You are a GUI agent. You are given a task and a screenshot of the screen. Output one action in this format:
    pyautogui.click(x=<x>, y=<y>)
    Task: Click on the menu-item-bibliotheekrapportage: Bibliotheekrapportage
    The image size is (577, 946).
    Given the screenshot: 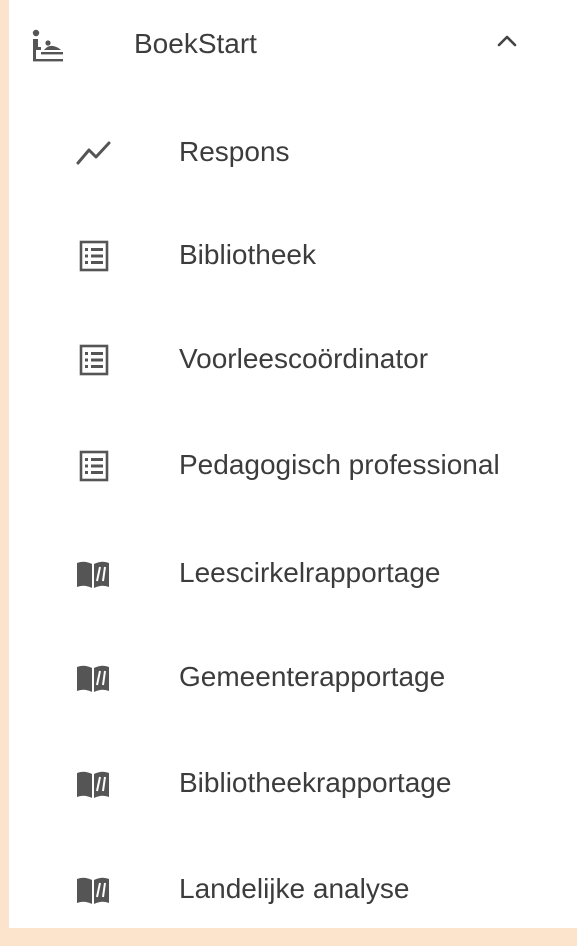 What is the action you would take?
    pyautogui.click(x=293, y=787)
    